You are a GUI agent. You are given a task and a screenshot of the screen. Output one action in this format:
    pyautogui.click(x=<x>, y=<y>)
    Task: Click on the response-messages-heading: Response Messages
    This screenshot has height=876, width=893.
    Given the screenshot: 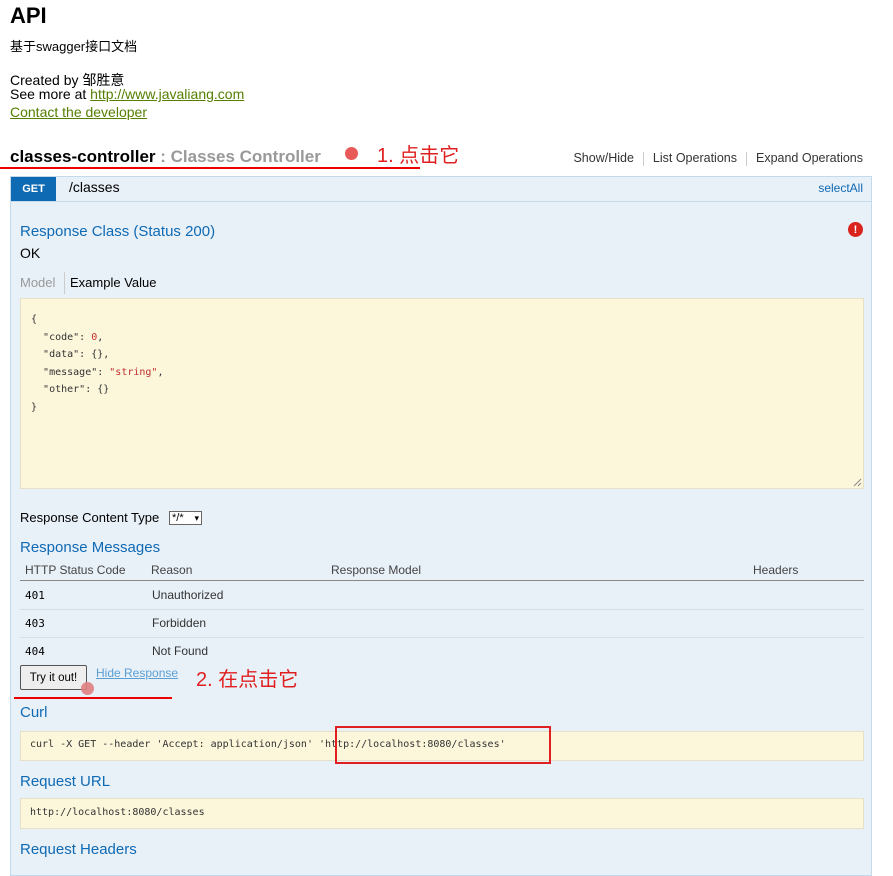 What is the action you would take?
    pyautogui.click(x=90, y=547)
    